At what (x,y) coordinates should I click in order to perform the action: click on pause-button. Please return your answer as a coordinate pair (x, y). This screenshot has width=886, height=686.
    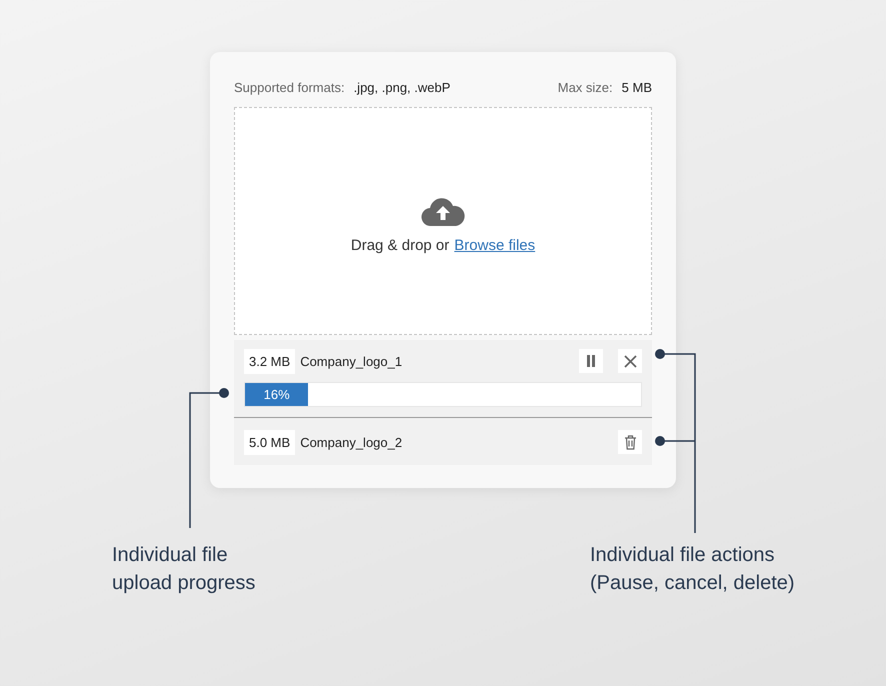
    Looking at the image, I should click on (591, 361).